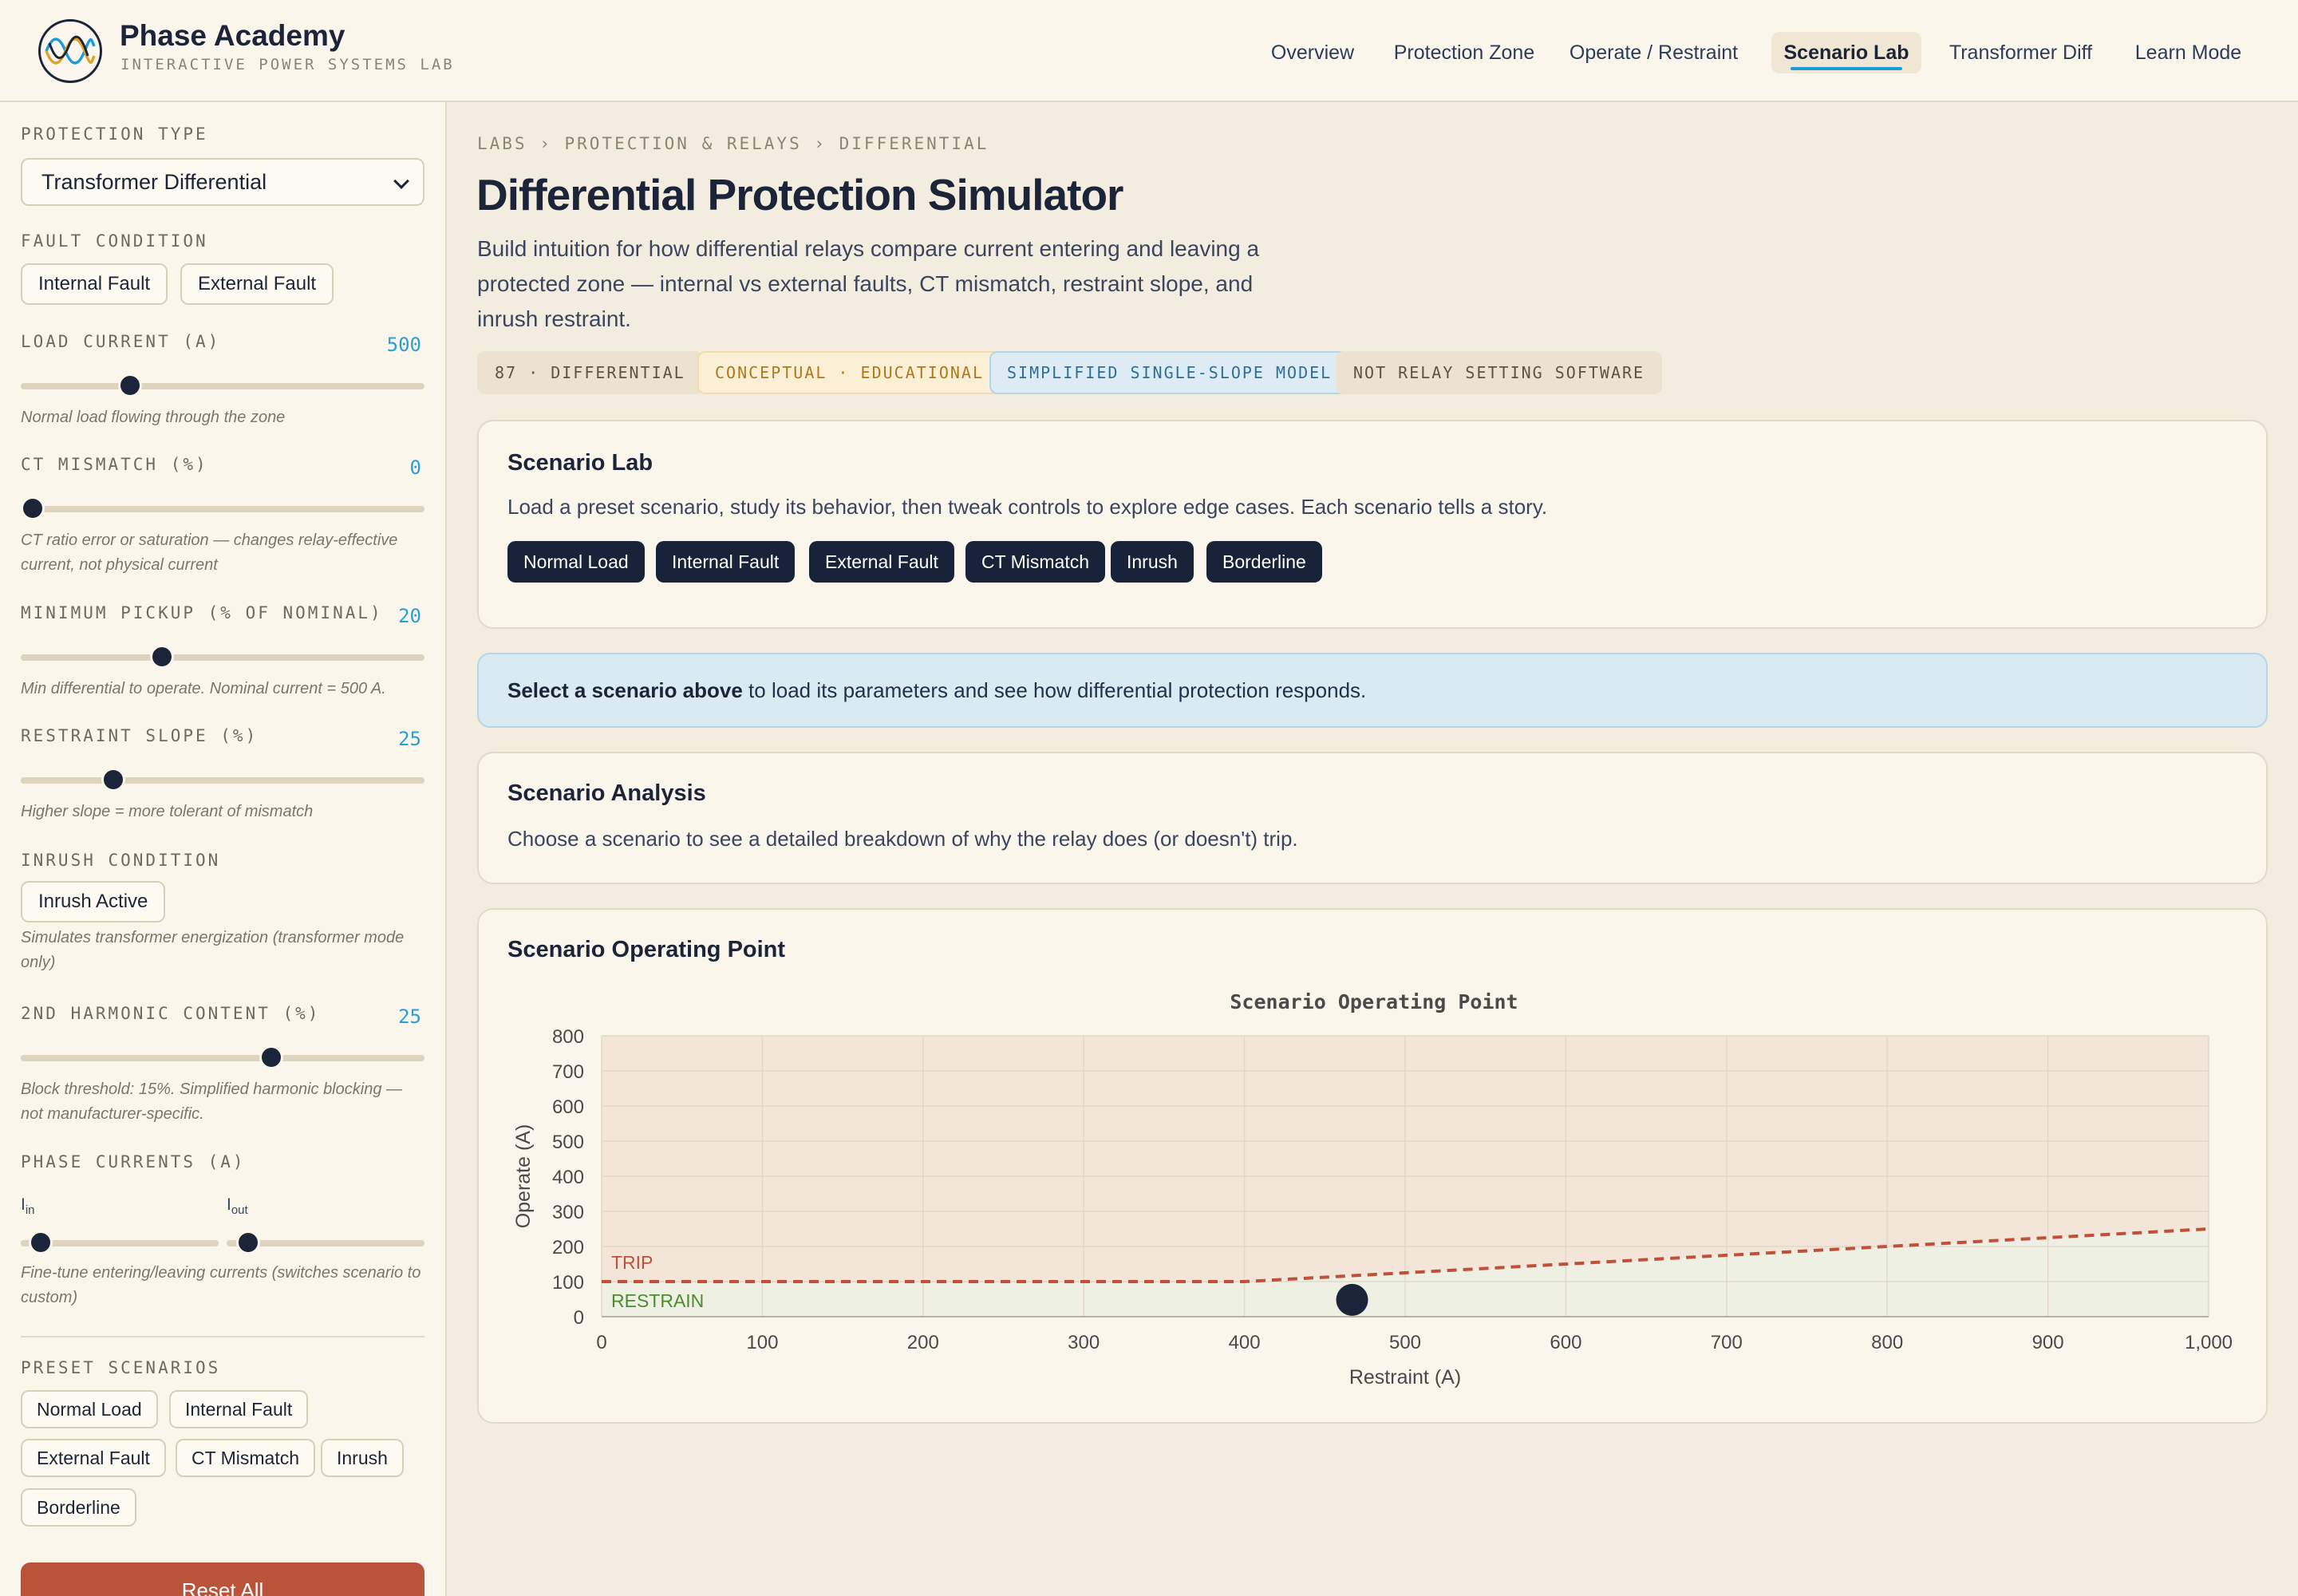  What do you see at coordinates (223, 385) in the screenshot?
I see `load-current-slider` at bounding box center [223, 385].